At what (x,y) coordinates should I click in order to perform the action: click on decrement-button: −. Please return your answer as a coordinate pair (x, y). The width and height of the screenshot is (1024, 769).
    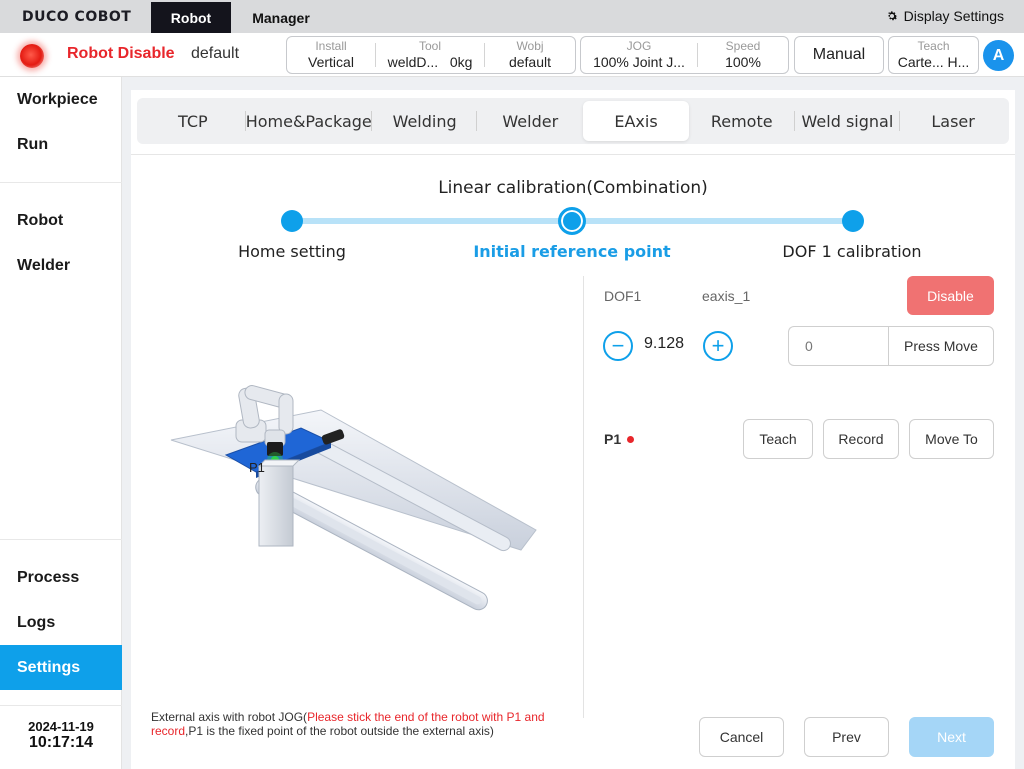
    Looking at the image, I should click on (618, 346).